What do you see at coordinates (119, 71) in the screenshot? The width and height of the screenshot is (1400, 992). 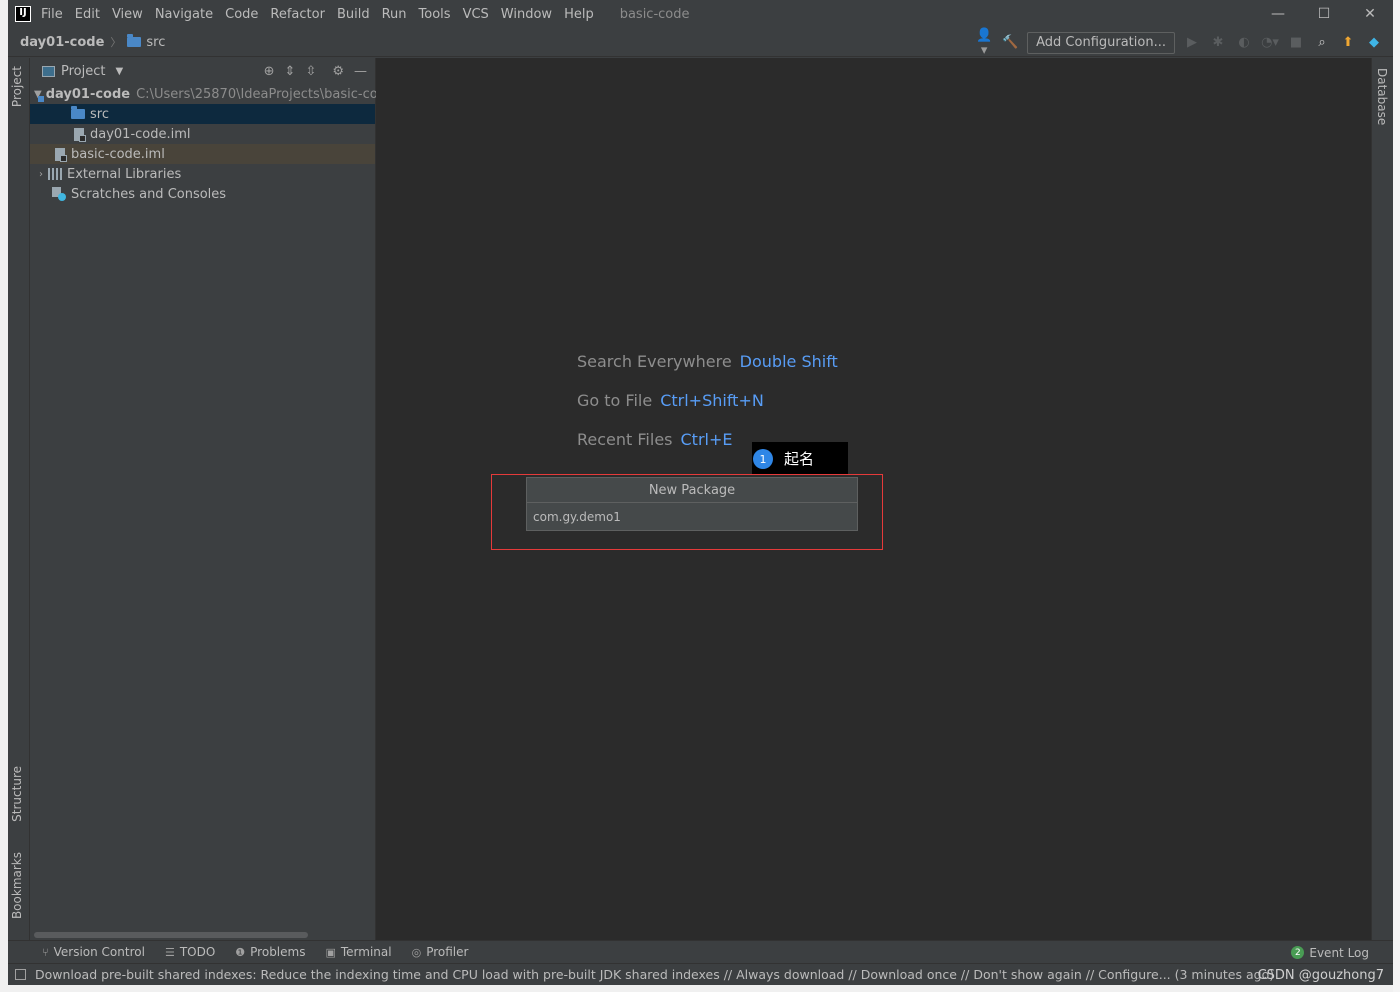 I see `chevron-down-icon: ▼` at bounding box center [119, 71].